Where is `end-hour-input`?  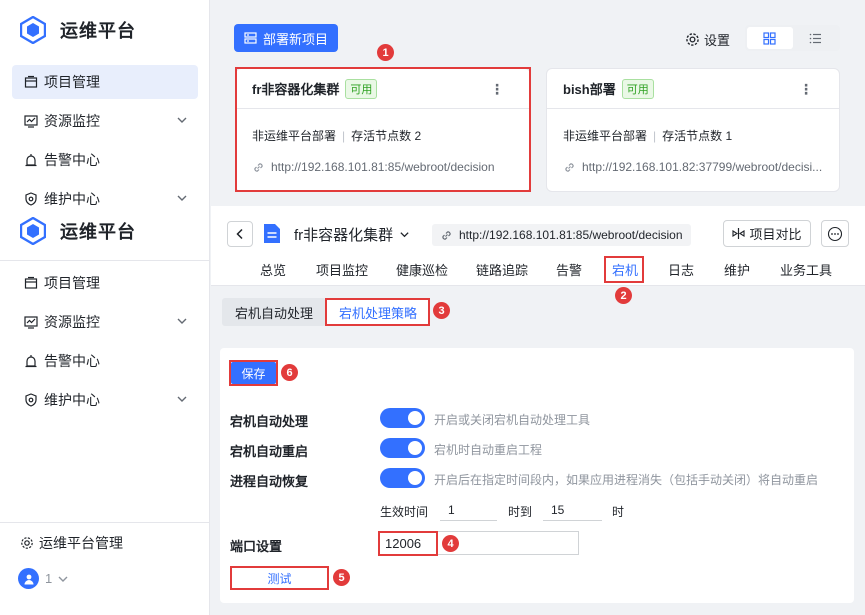
end-hour-input is located at coordinates (572, 510).